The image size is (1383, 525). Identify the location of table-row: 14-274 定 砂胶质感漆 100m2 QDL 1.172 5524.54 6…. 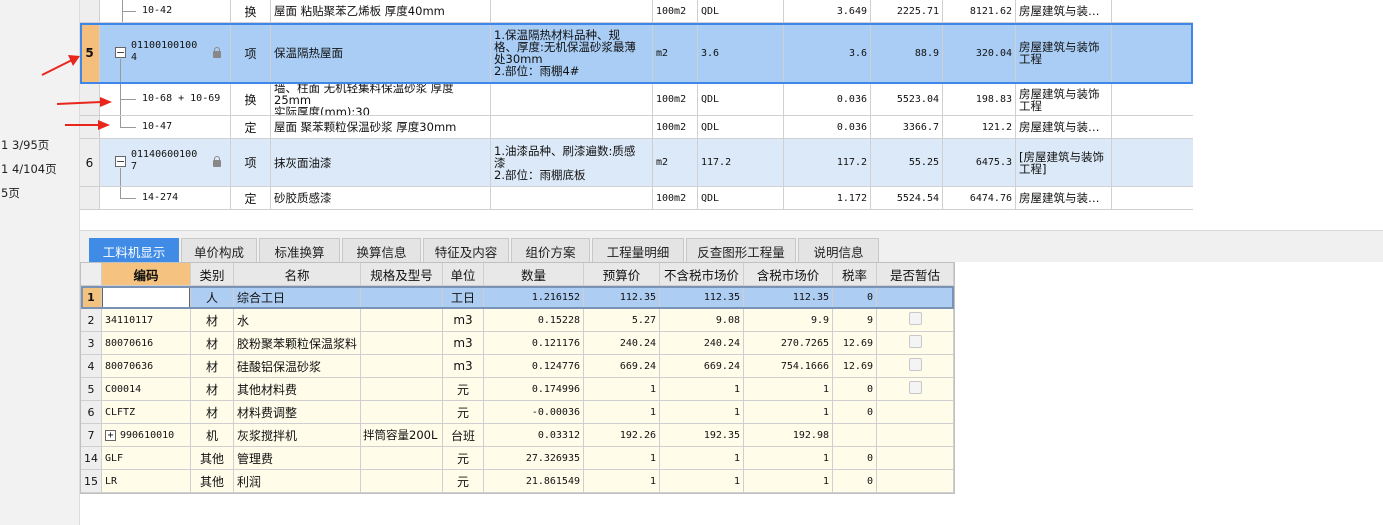
(636, 198).